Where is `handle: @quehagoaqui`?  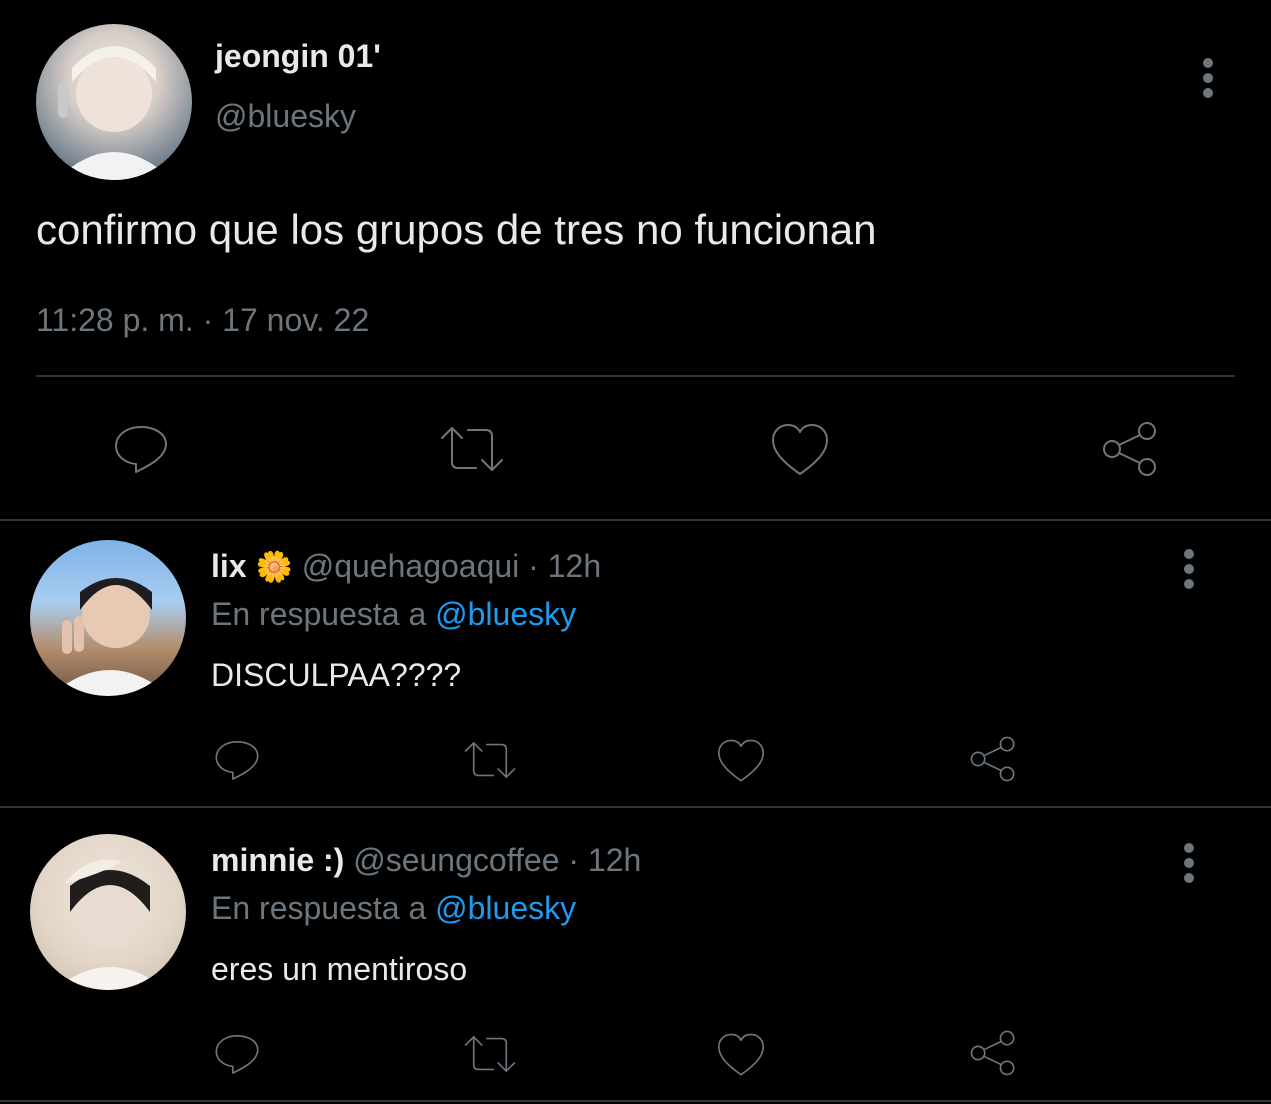 handle: @quehagoaqui is located at coordinates (411, 566).